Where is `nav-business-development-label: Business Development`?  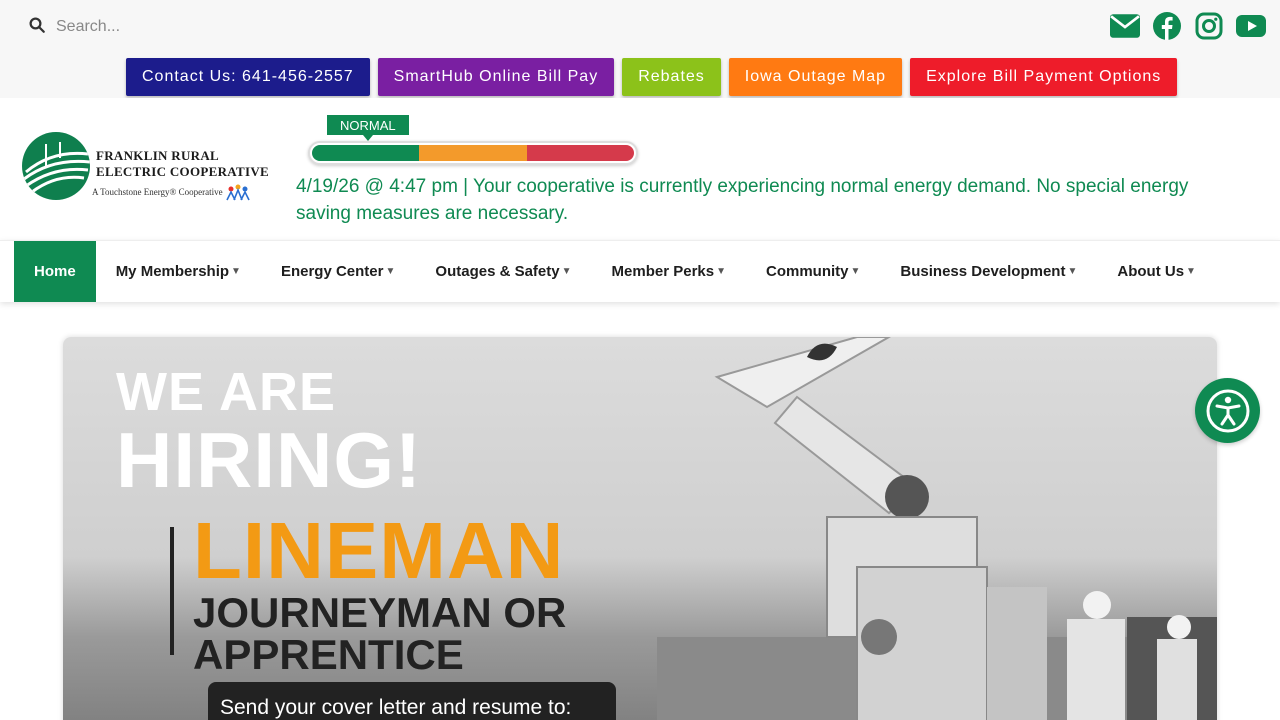
nav-business-development-label: Business Development is located at coordinates (983, 271).